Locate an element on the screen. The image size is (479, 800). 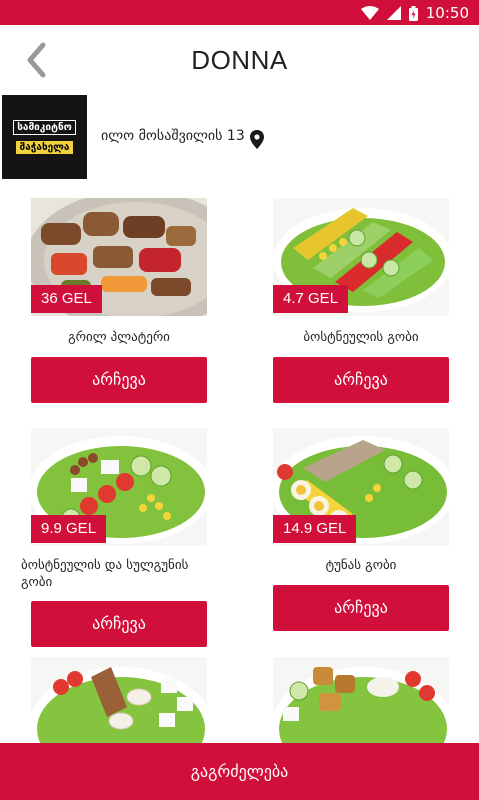
product-image: 36 GEL is located at coordinates (119, 257).